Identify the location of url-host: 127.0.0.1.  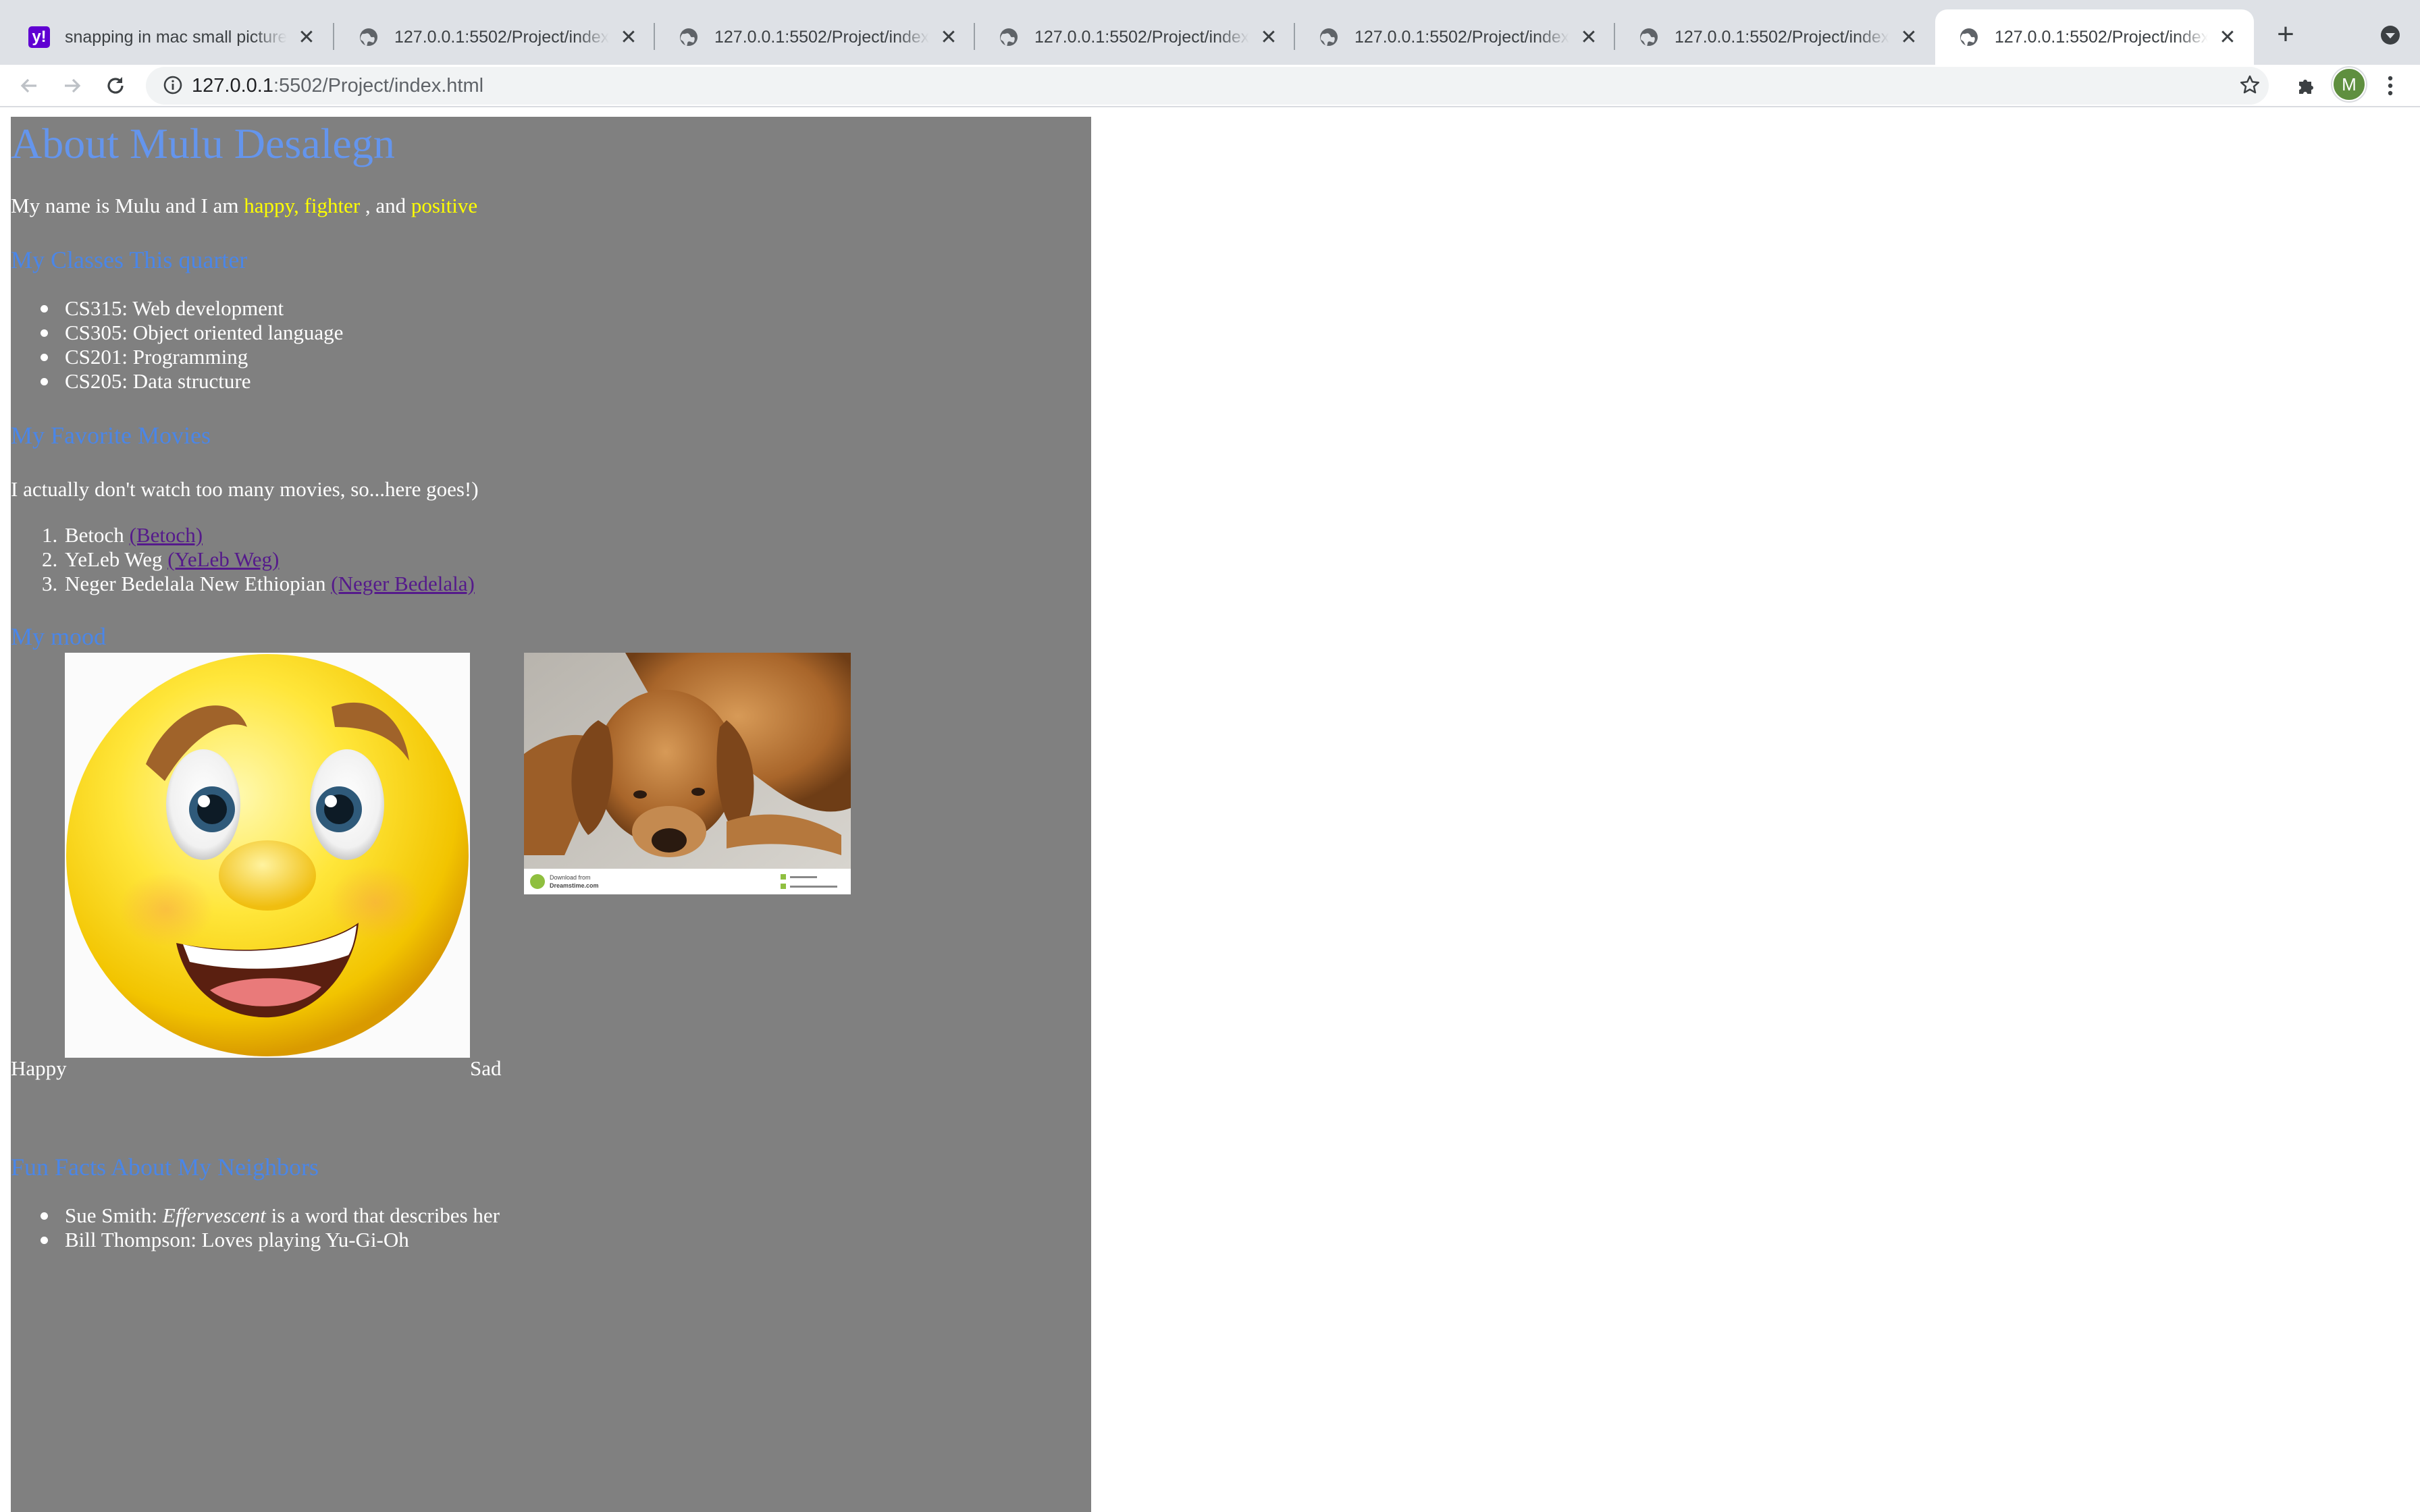
(232, 86).